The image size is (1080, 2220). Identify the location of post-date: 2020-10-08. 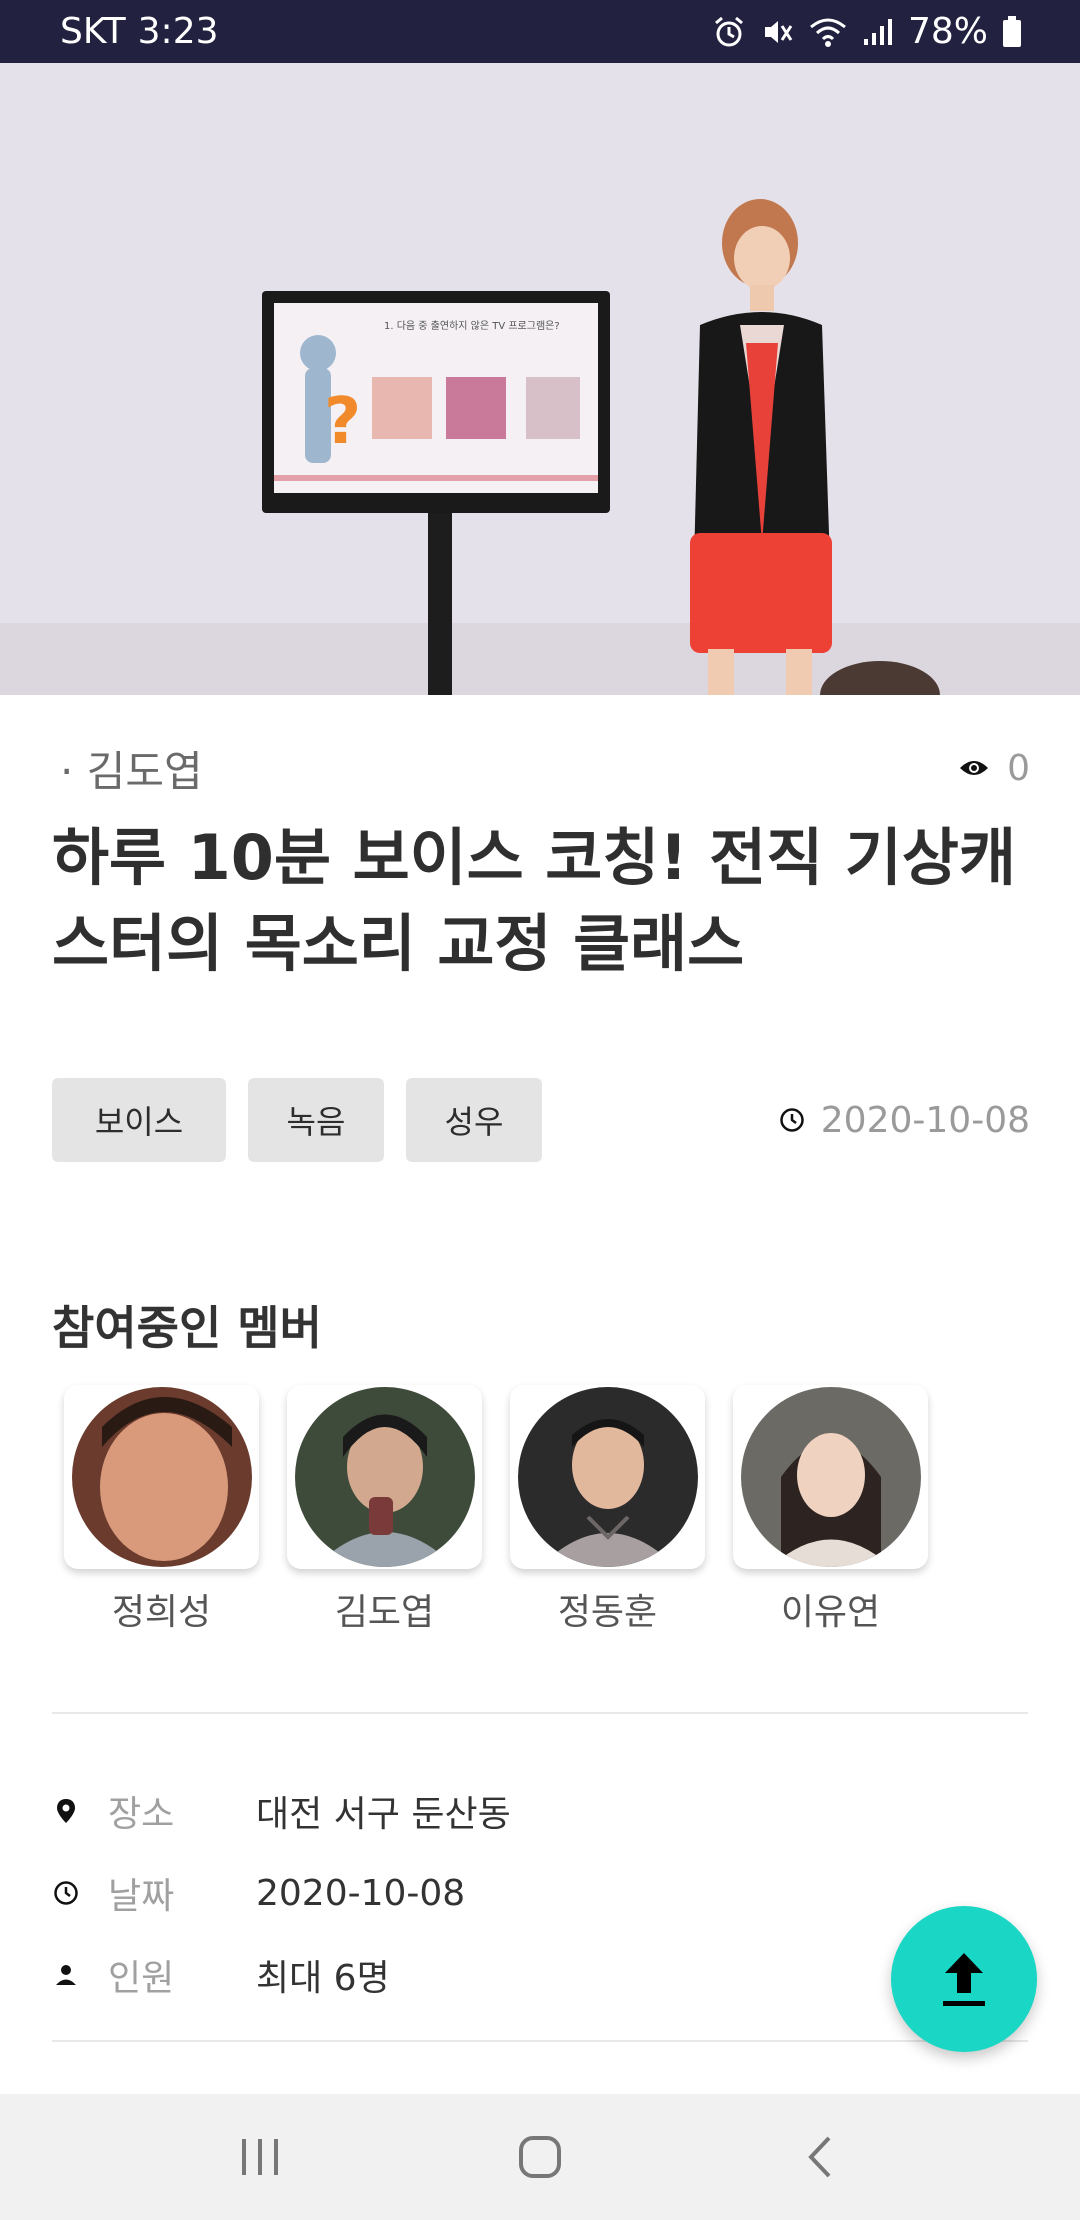
(904, 1120).